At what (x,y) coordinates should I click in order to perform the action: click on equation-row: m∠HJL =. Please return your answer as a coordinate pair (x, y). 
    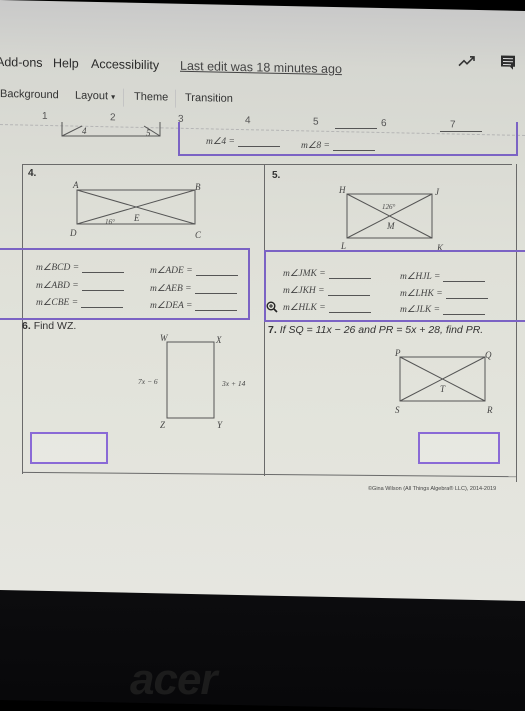
    Looking at the image, I should click on (442, 276).